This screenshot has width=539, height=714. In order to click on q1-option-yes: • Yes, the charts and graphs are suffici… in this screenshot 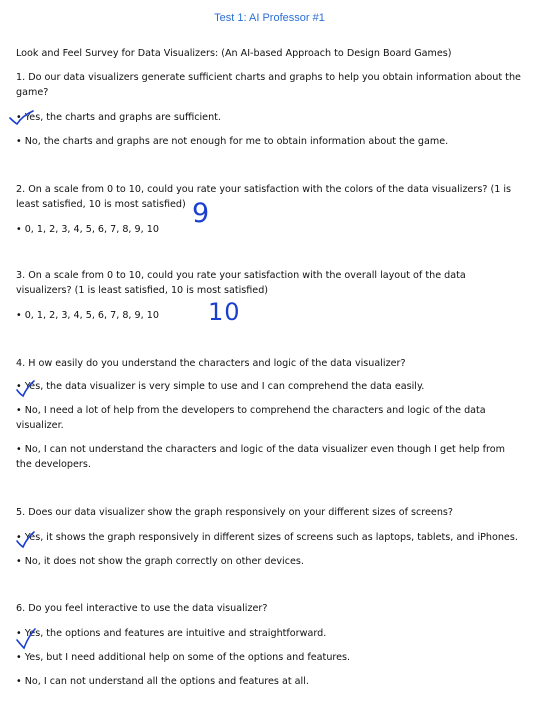, I will do `click(118, 117)`.